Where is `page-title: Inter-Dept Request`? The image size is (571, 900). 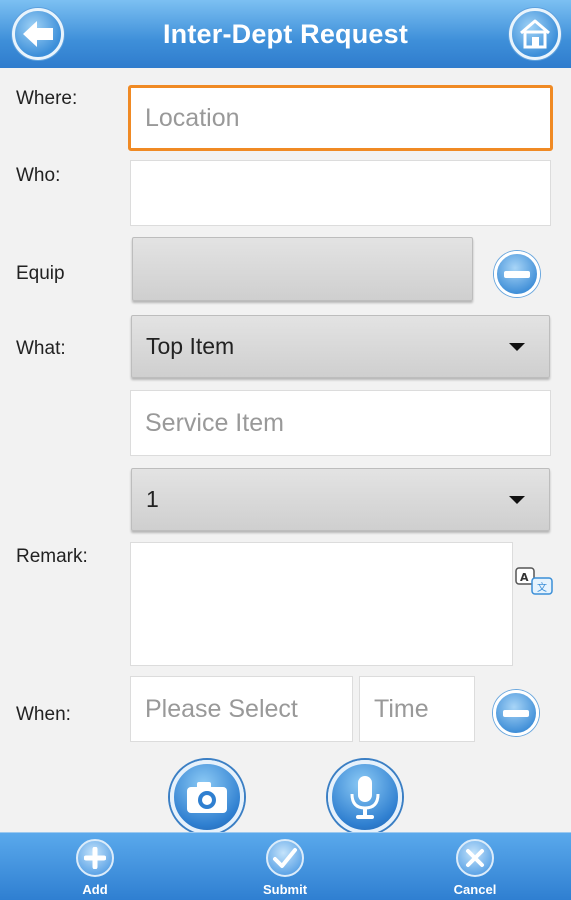
page-title: Inter-Dept Request is located at coordinates (285, 33).